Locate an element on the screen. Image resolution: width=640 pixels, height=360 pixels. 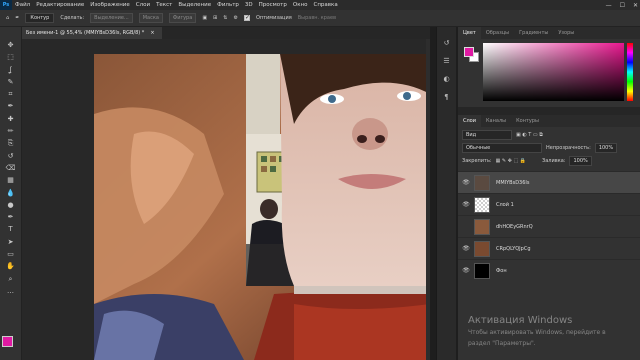
adjustments-panel-icon: ◐ is located at coordinates (446, 79).